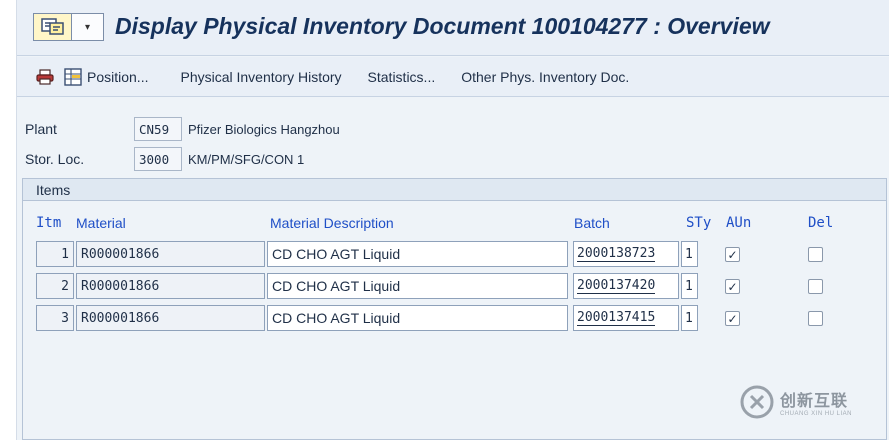 This screenshot has height=440, width=889. What do you see at coordinates (545, 77) in the screenshot?
I see `other-phys-inventory-doc-button: Other Phys. Inventory Doc.` at bounding box center [545, 77].